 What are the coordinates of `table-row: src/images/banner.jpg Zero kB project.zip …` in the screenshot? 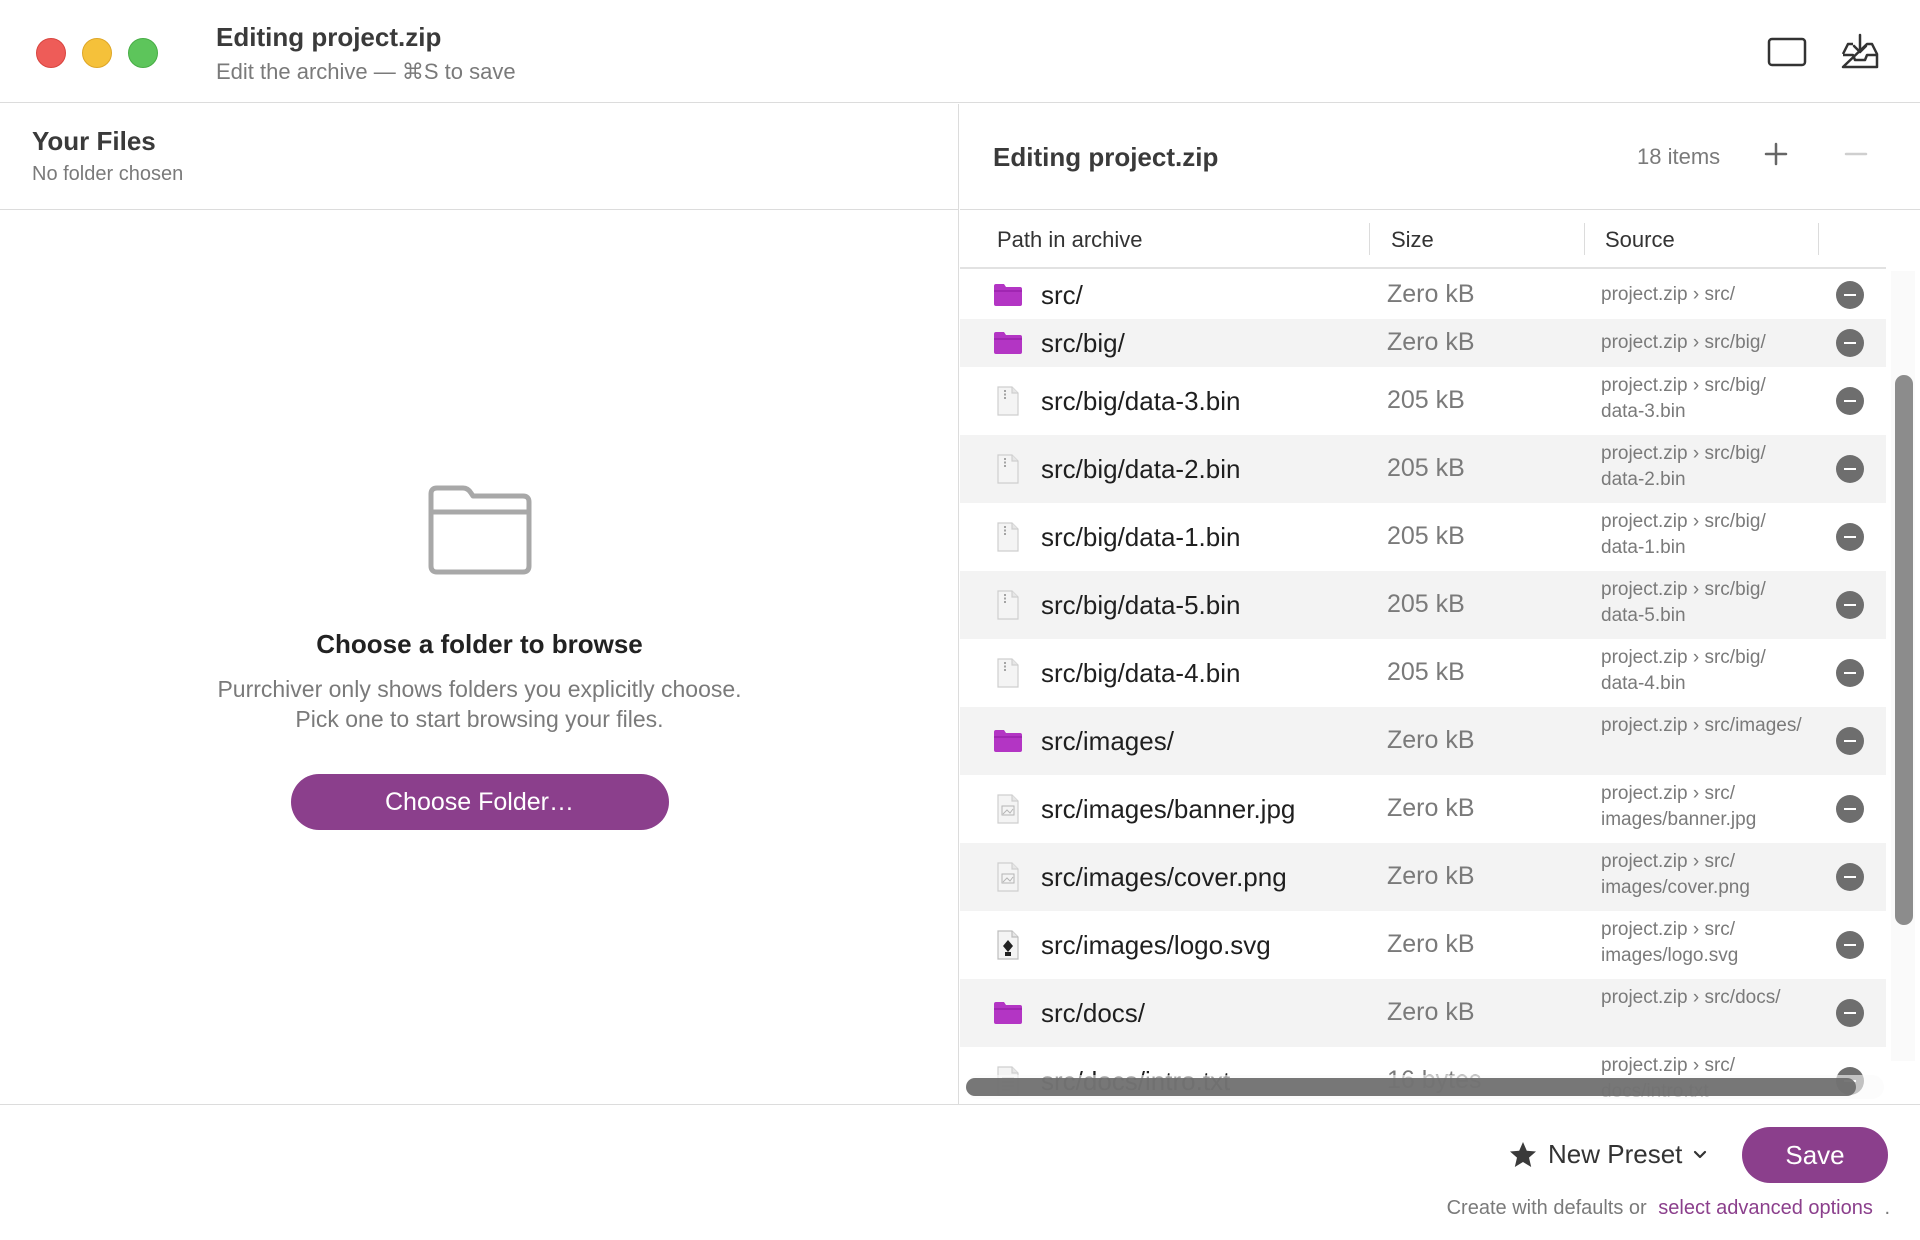 It's located at (1423, 809).